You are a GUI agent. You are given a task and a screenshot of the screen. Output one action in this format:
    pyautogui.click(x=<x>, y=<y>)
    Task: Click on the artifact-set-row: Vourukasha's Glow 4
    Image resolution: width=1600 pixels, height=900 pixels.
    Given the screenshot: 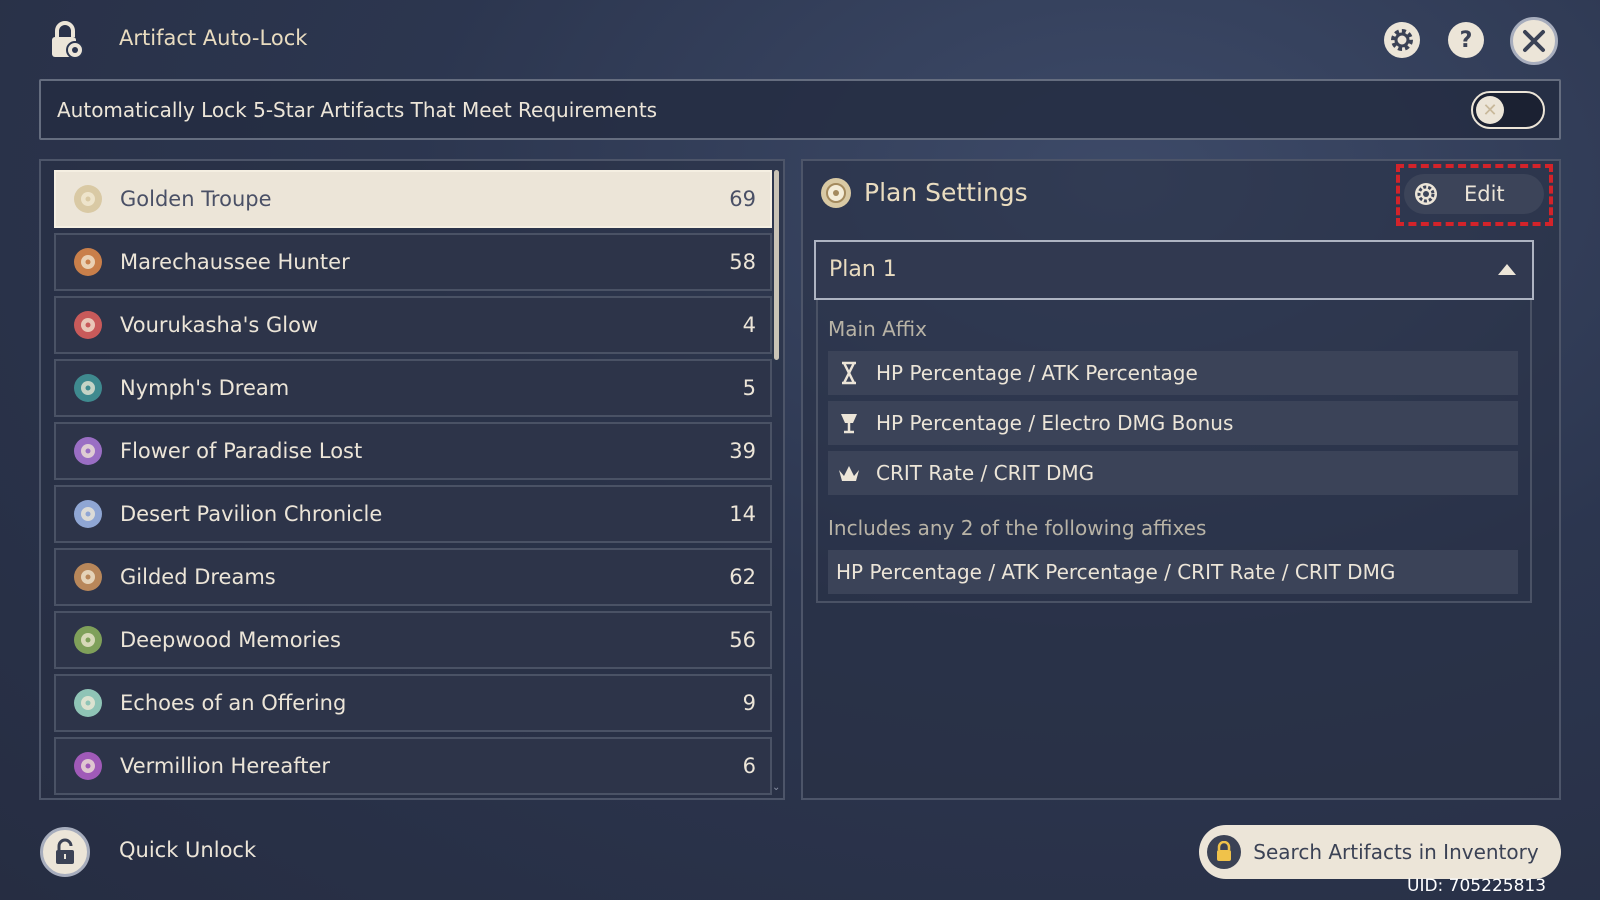 What is the action you would take?
    pyautogui.click(x=413, y=325)
    